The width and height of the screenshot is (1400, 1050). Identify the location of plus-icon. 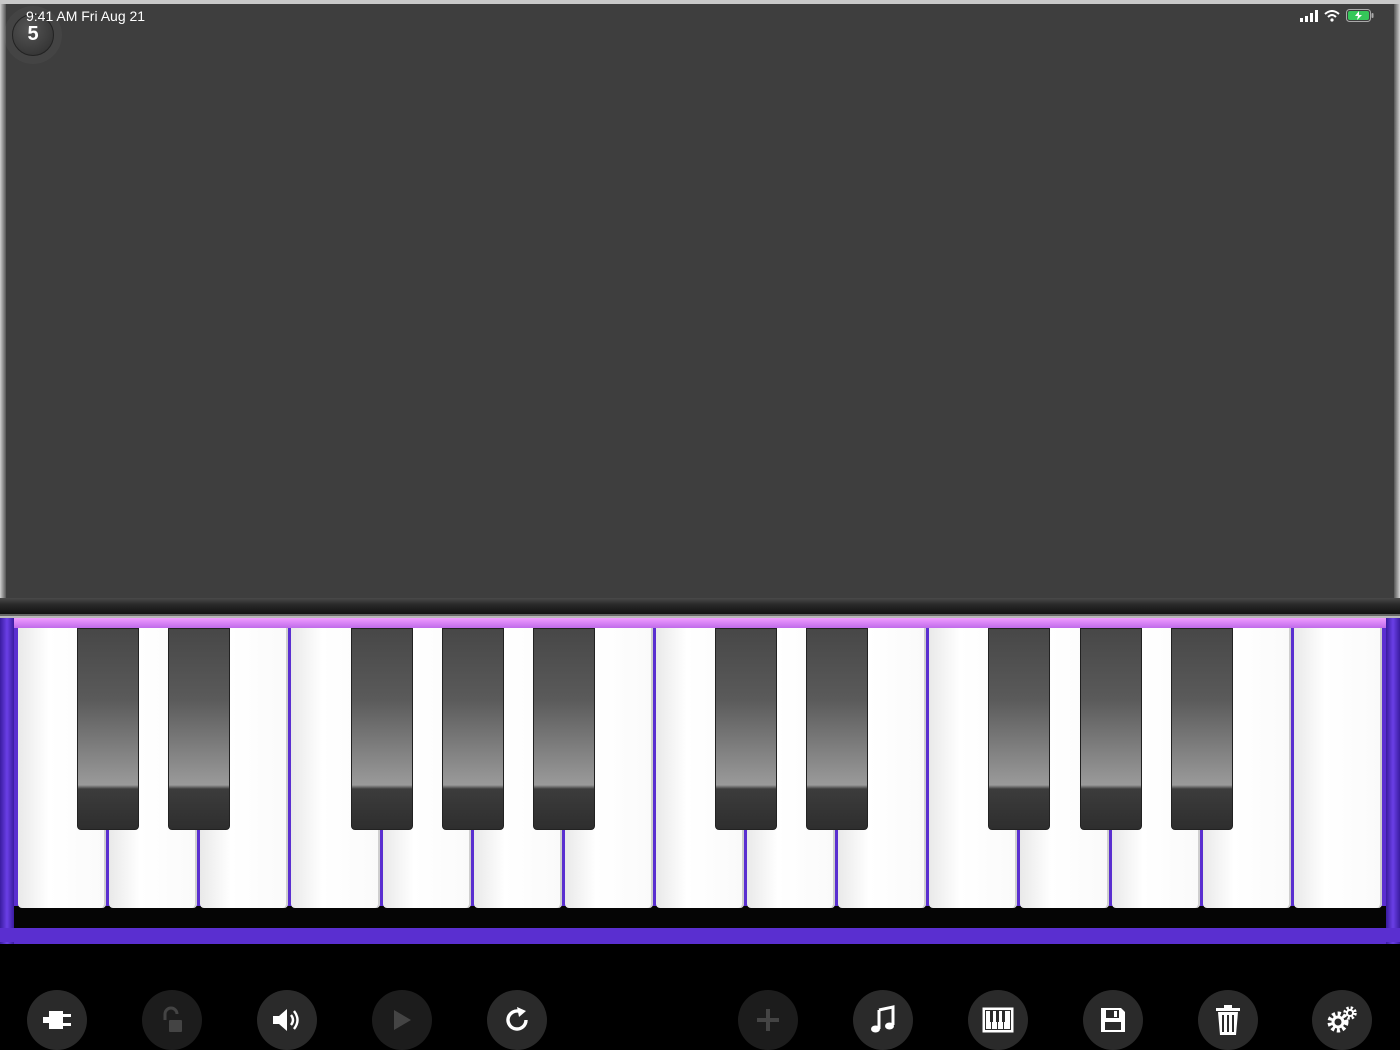
(768, 1020).